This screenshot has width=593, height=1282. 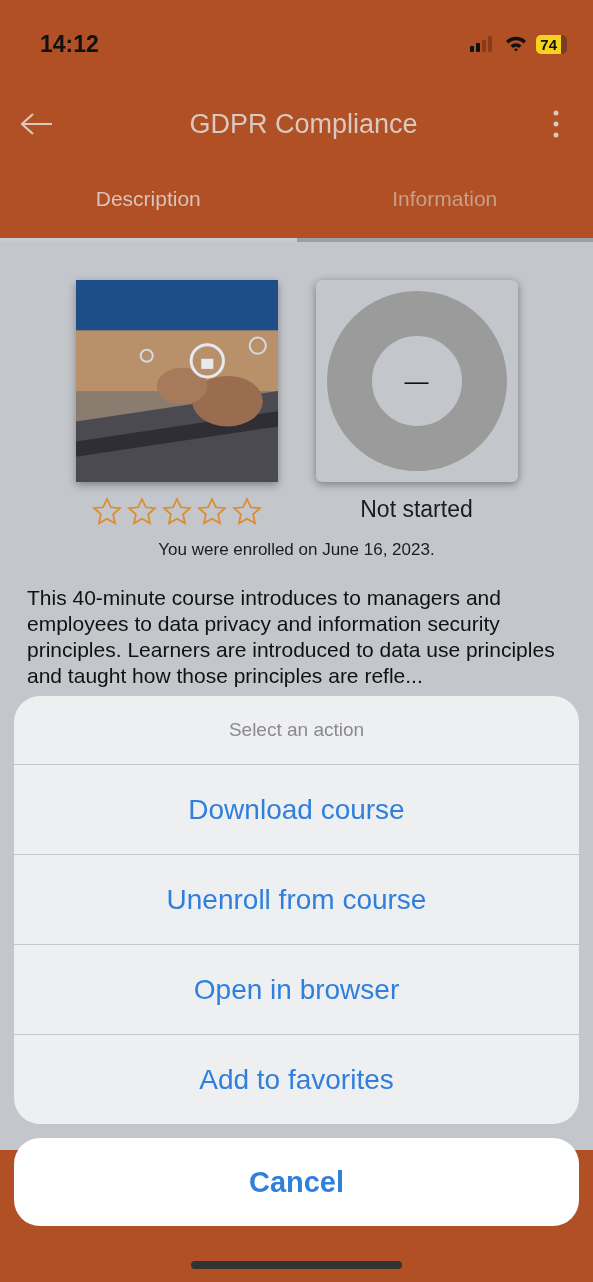 What do you see at coordinates (37, 124) in the screenshot?
I see `back-arrow-icon` at bounding box center [37, 124].